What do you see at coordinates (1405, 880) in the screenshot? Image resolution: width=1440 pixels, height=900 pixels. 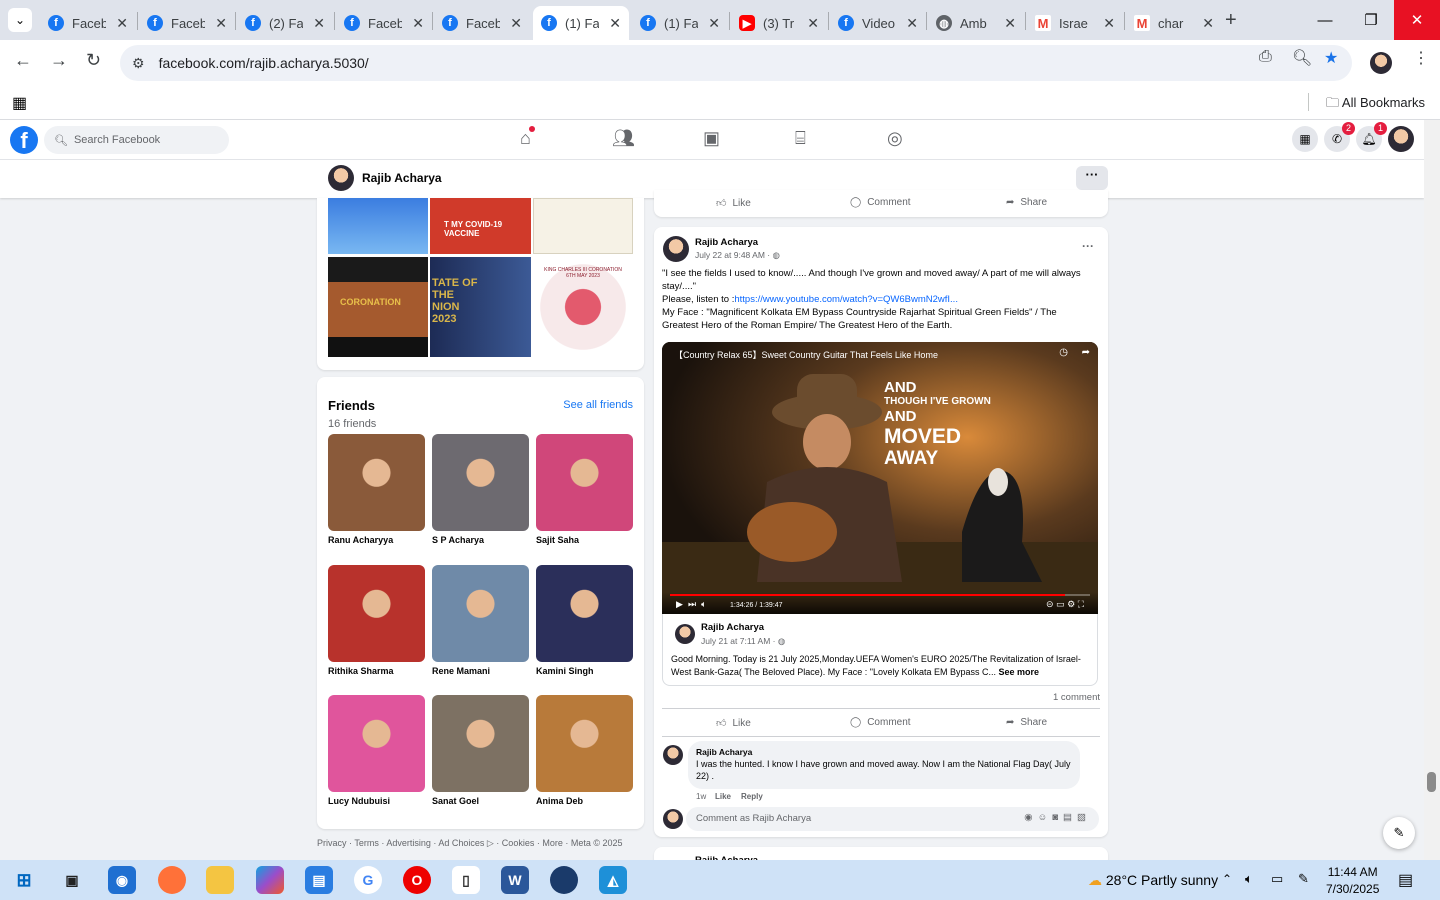 I see `notification-center-icon: ▤` at bounding box center [1405, 880].